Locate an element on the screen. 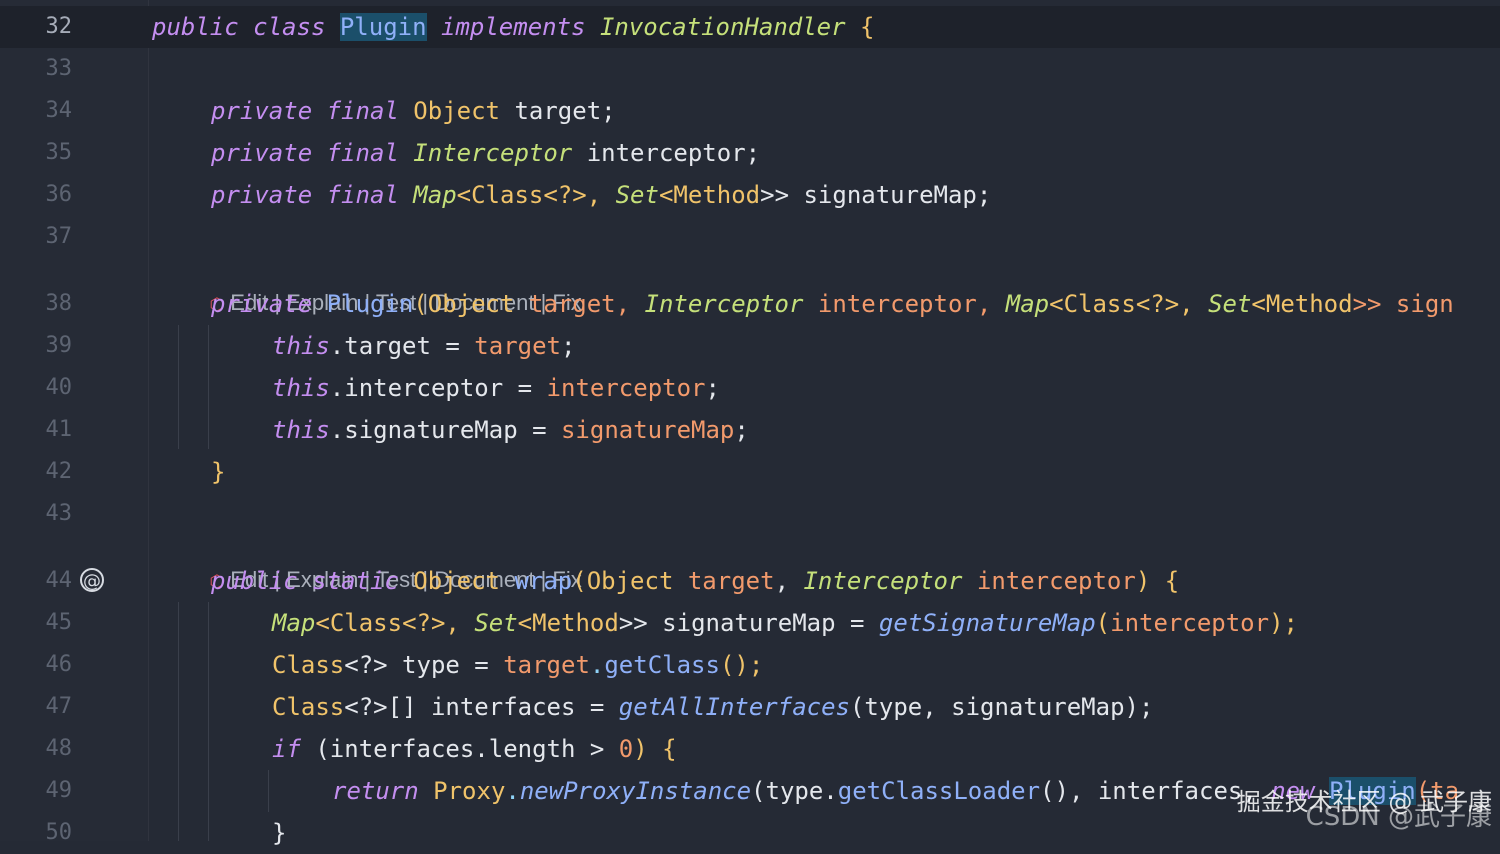  implementation-marker-icon: @ is located at coordinates (92, 580).